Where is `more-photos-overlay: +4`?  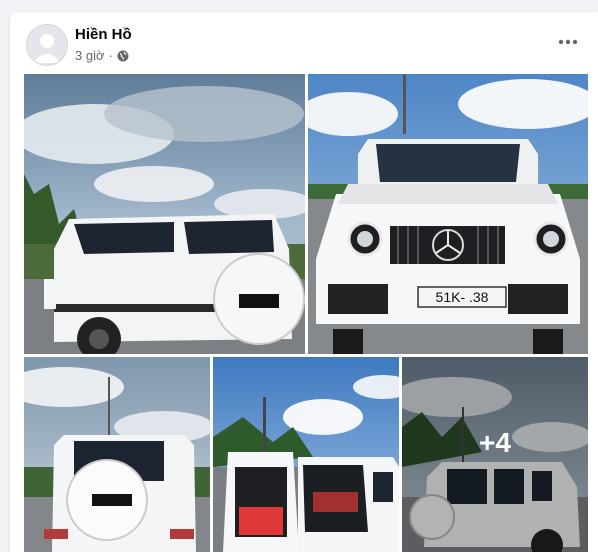 more-photos-overlay: +4 is located at coordinates (495, 454).